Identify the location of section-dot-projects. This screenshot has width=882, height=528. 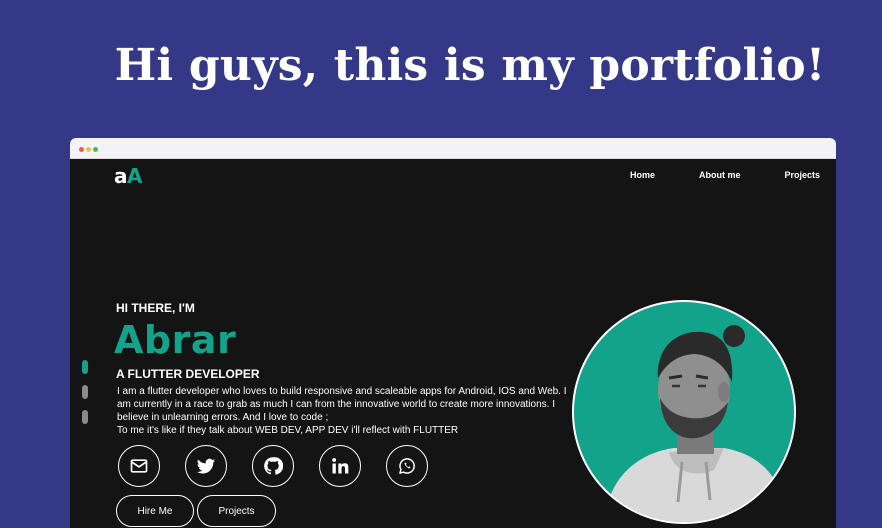
(85, 417).